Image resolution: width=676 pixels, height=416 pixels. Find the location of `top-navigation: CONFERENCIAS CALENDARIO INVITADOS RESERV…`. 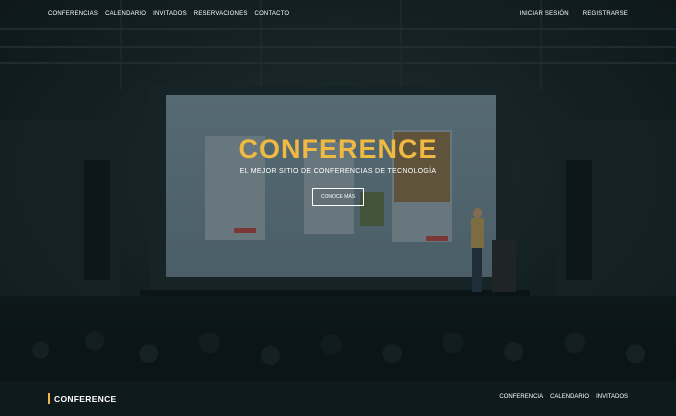

top-navigation: CONFERENCIAS CALENDARIO INVITADOS RESERV… is located at coordinates (338, 15).